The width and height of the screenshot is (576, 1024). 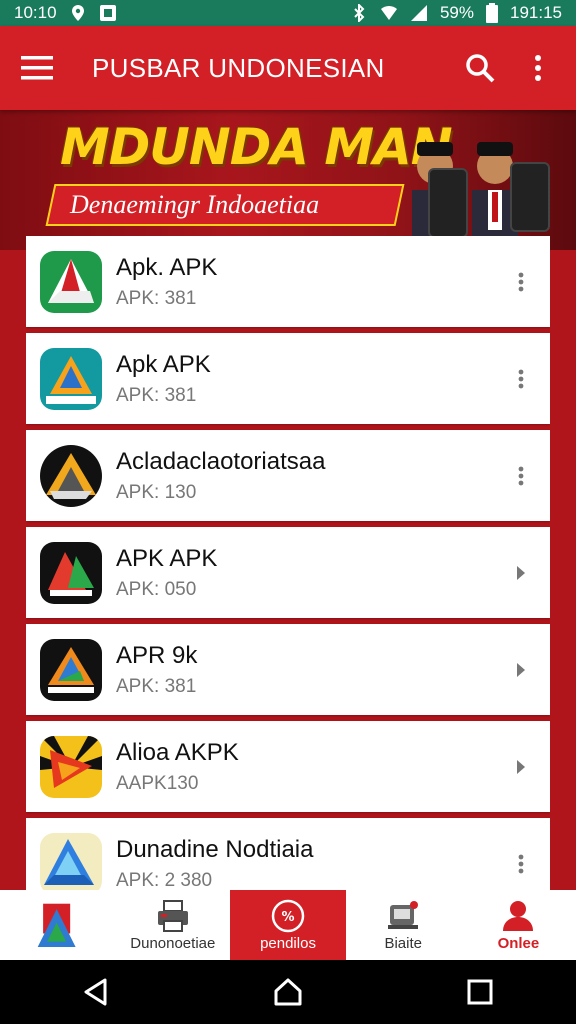 I want to click on list-item: APR 9k APK: 381, so click(x=288, y=669).